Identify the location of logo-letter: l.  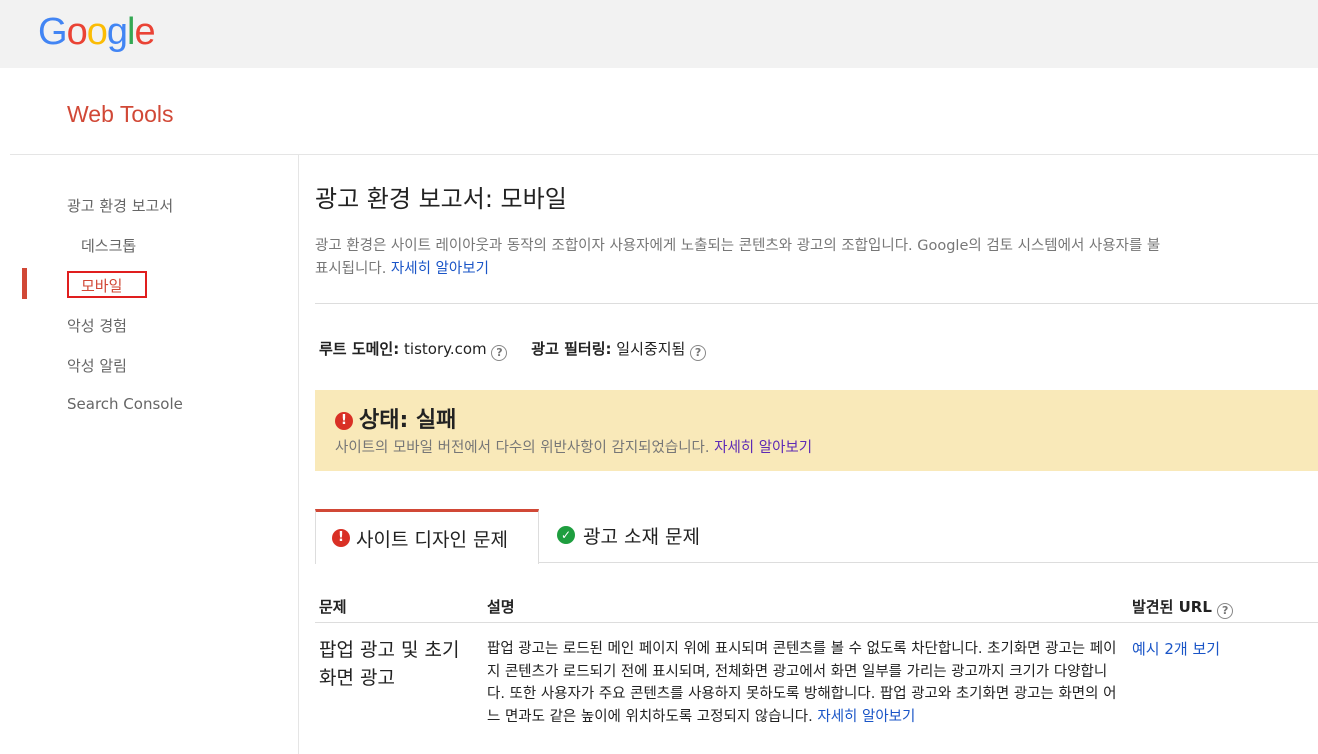
(131, 32).